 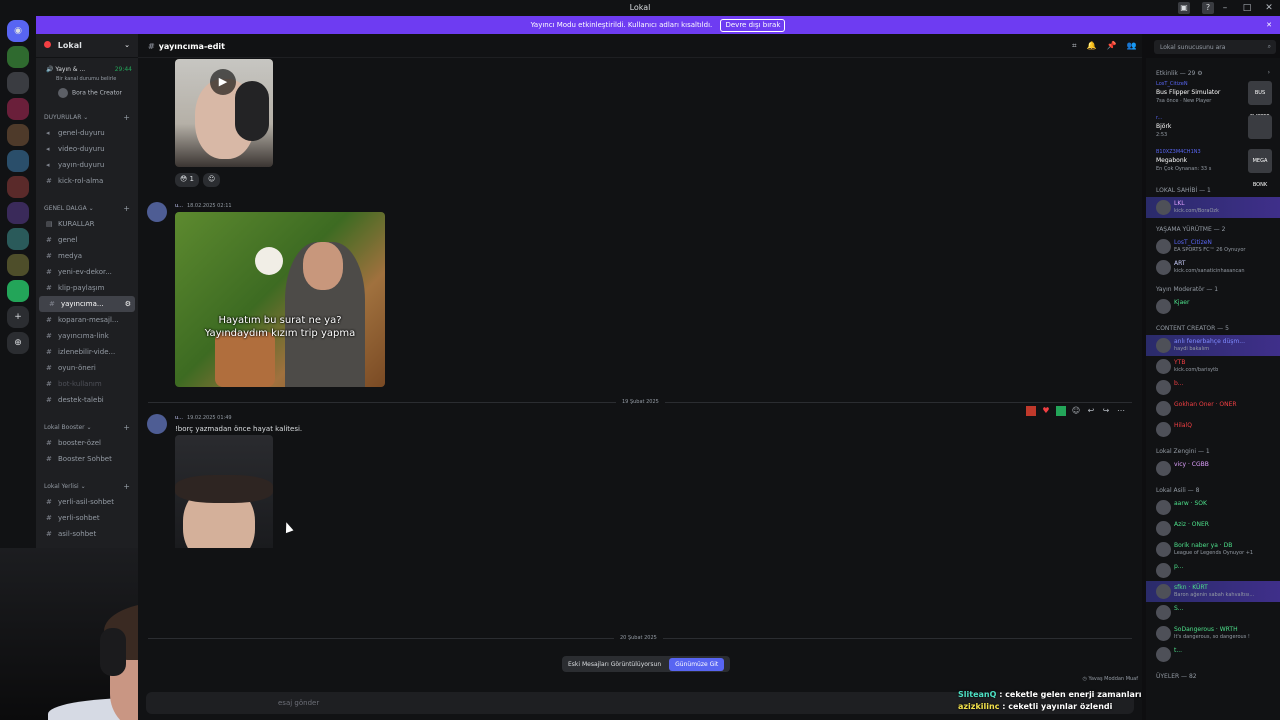 What do you see at coordinates (88, 117) in the screenshot?
I see `category-header: DUYURULAR ⌄ +` at bounding box center [88, 117].